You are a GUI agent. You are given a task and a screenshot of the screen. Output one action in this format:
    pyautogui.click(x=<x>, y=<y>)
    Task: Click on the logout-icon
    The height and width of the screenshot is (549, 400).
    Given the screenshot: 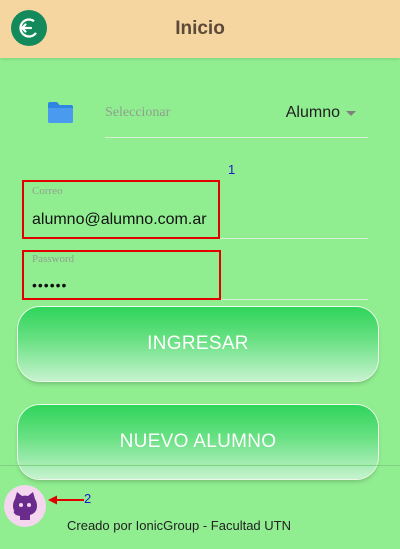 What is the action you would take?
    pyautogui.click(x=29, y=28)
    